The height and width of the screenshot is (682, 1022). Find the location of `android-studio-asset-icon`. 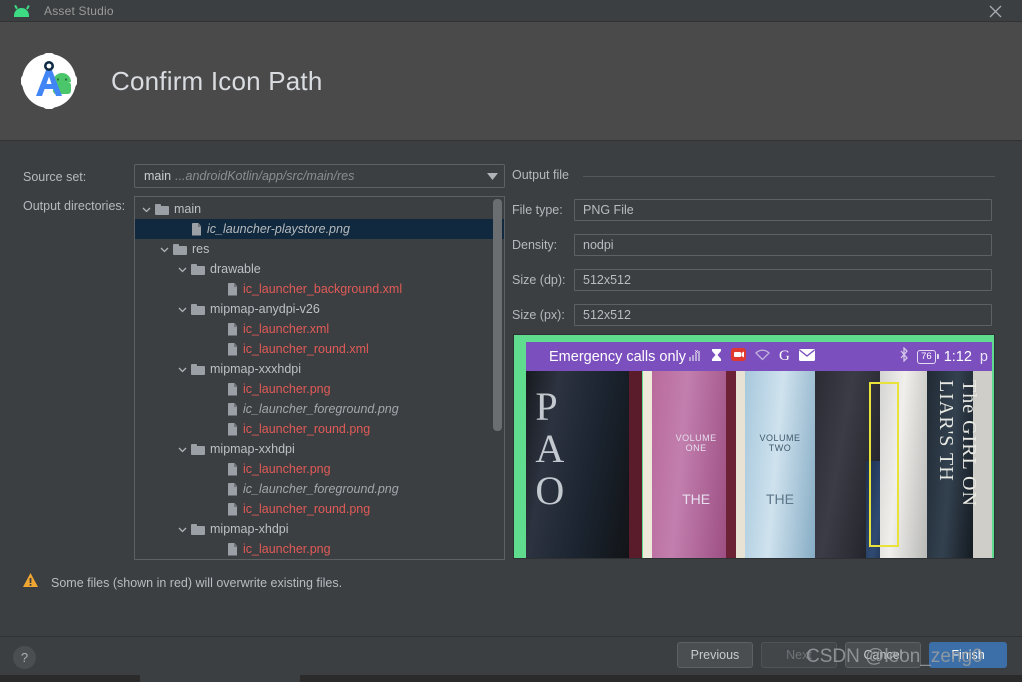

android-studio-asset-icon is located at coordinates (49, 81).